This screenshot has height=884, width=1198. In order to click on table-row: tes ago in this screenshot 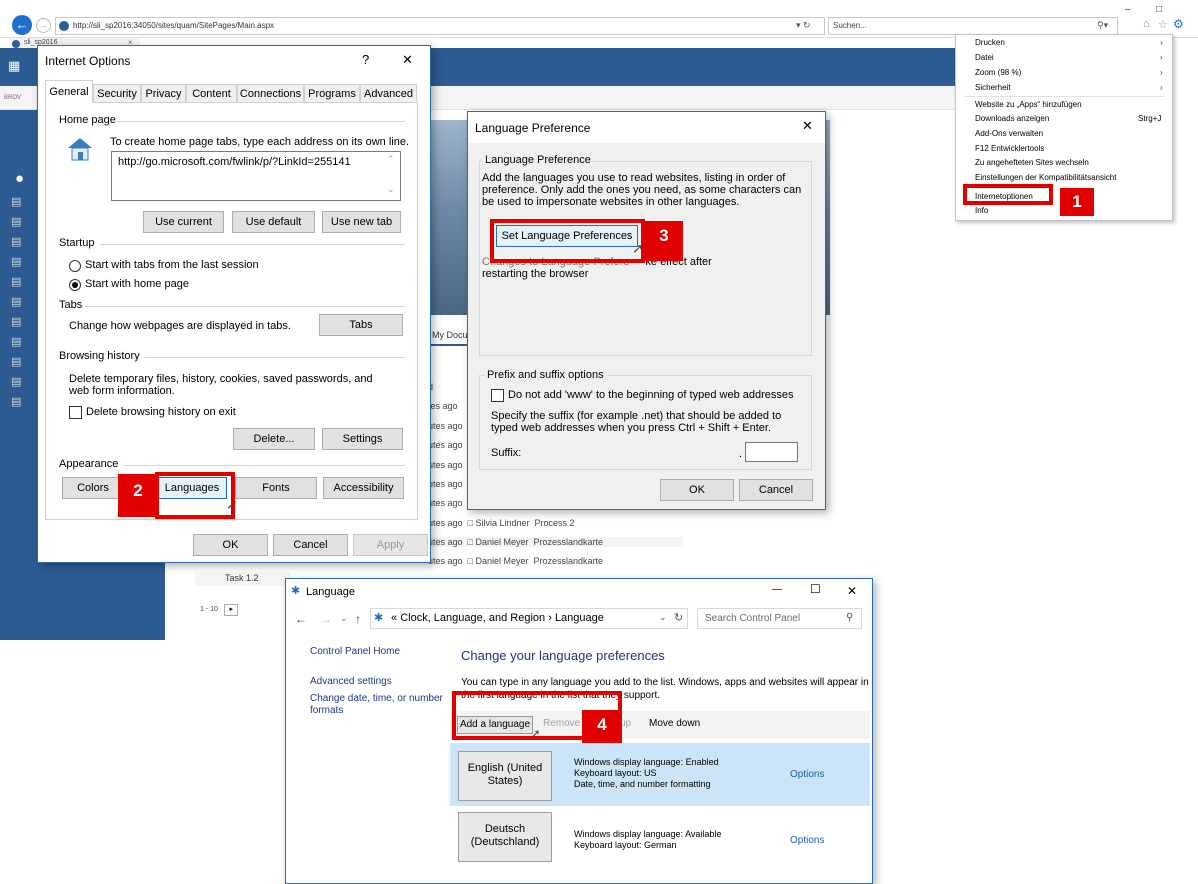, I will do `click(443, 406)`.